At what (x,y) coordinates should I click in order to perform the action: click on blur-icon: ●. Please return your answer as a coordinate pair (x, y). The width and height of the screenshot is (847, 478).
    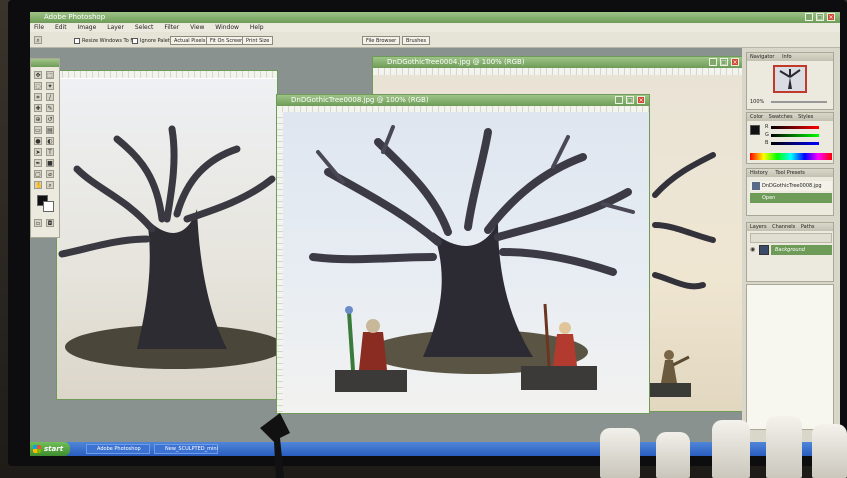
    Looking at the image, I should click on (38, 141).